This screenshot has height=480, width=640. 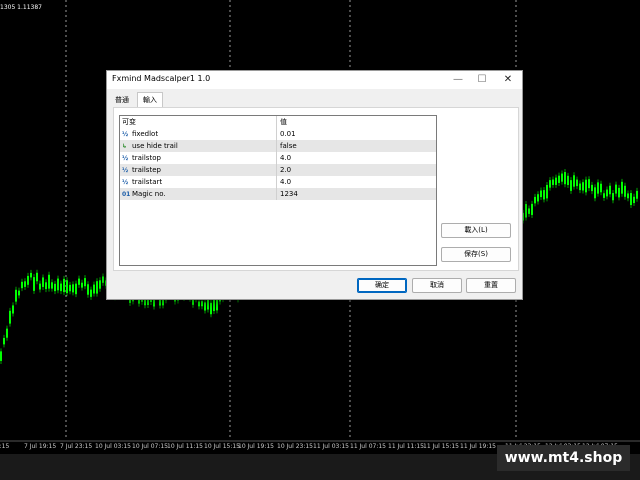 What do you see at coordinates (314, 80) in the screenshot?
I see `dialog-titlebar: Fxmind Madscalper1 1.0 — ☐ ✕` at bounding box center [314, 80].